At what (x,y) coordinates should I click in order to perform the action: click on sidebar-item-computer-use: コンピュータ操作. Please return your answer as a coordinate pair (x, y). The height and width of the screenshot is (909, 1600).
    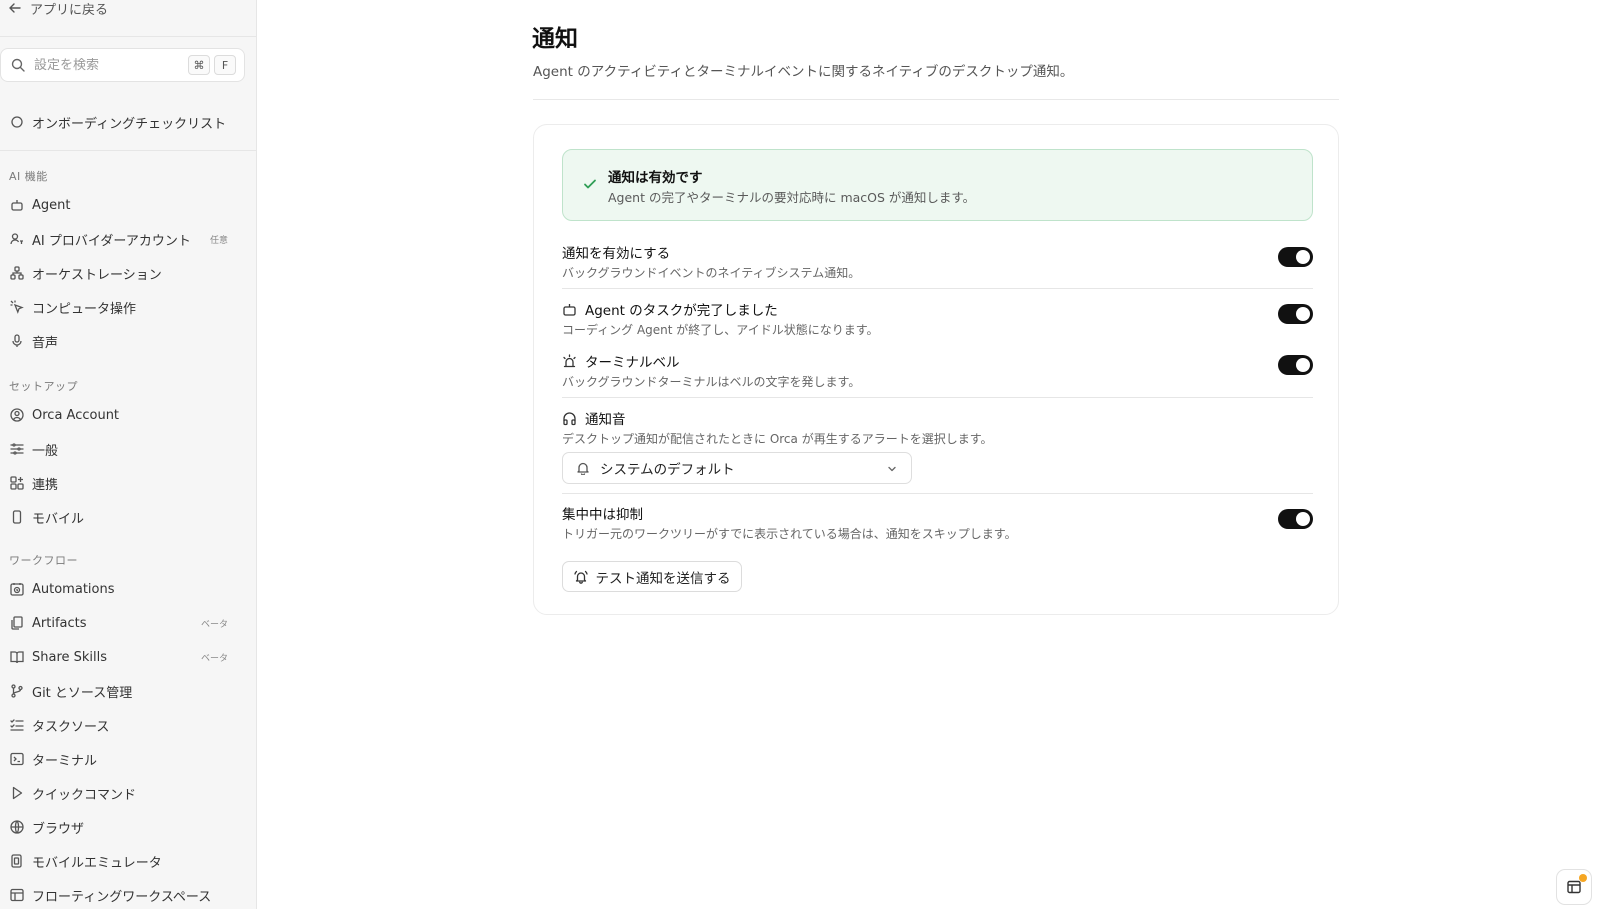
    Looking at the image, I should click on (125, 307).